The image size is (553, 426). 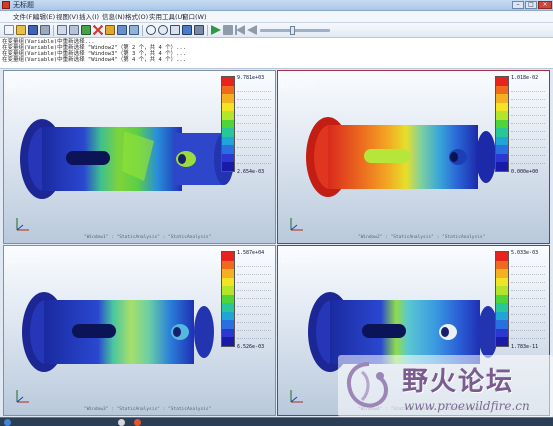 I want to click on legend-max-value: 9.781e+03, so click(x=251, y=78).